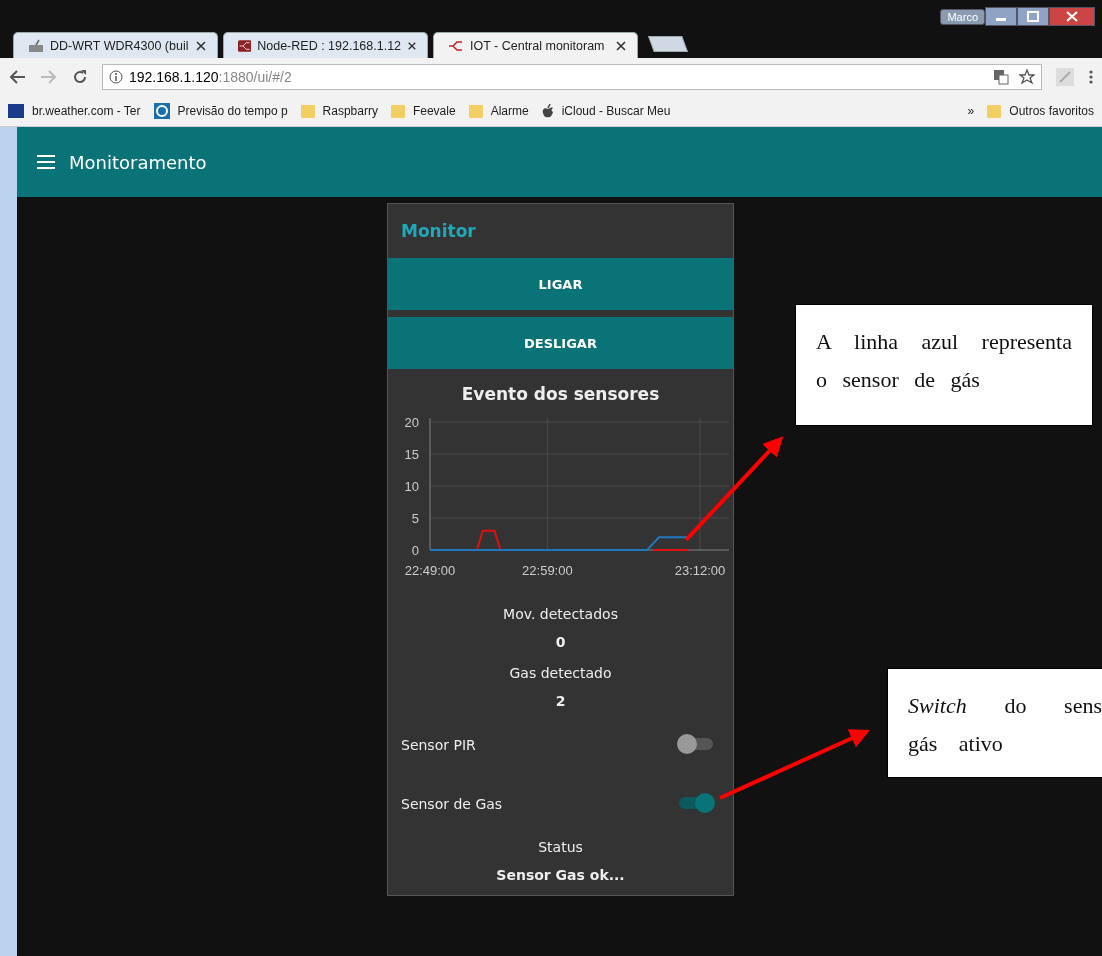 Image resolution: width=1102 pixels, height=956 pixels. What do you see at coordinates (498, 111) in the screenshot?
I see `bookmark: Alarme` at bounding box center [498, 111].